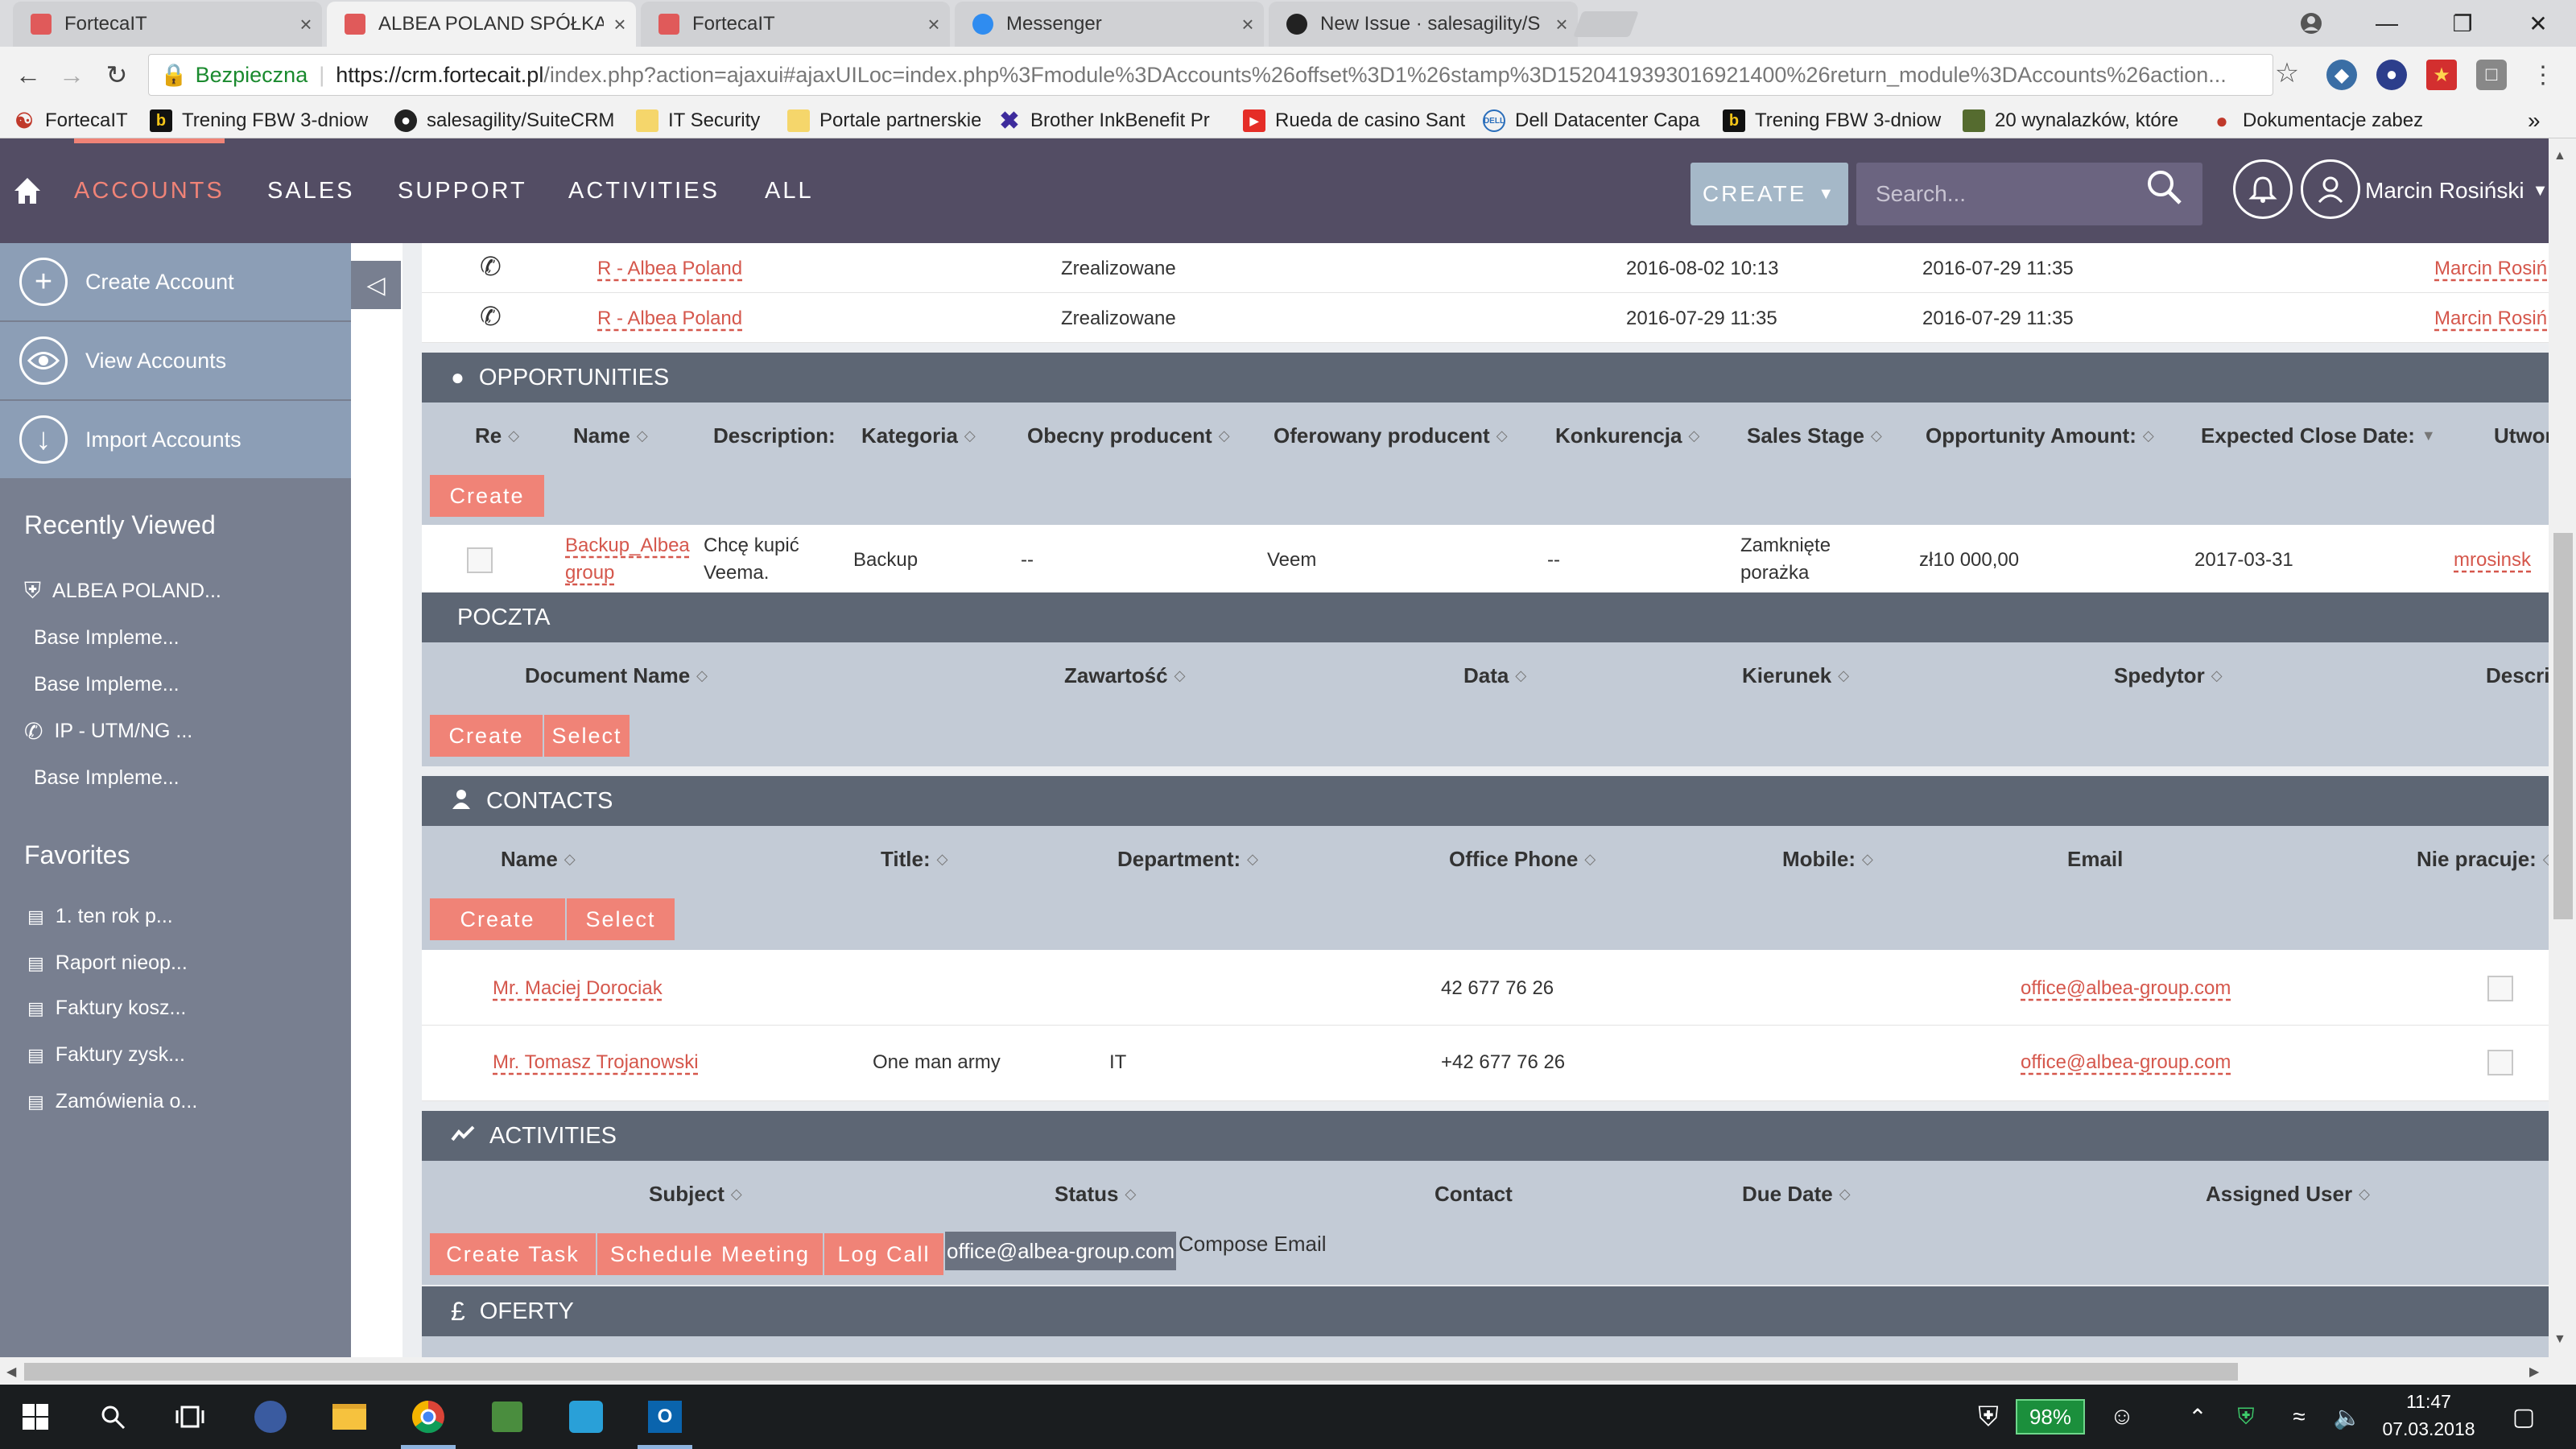  I want to click on extension-icon: □, so click(2491, 75).